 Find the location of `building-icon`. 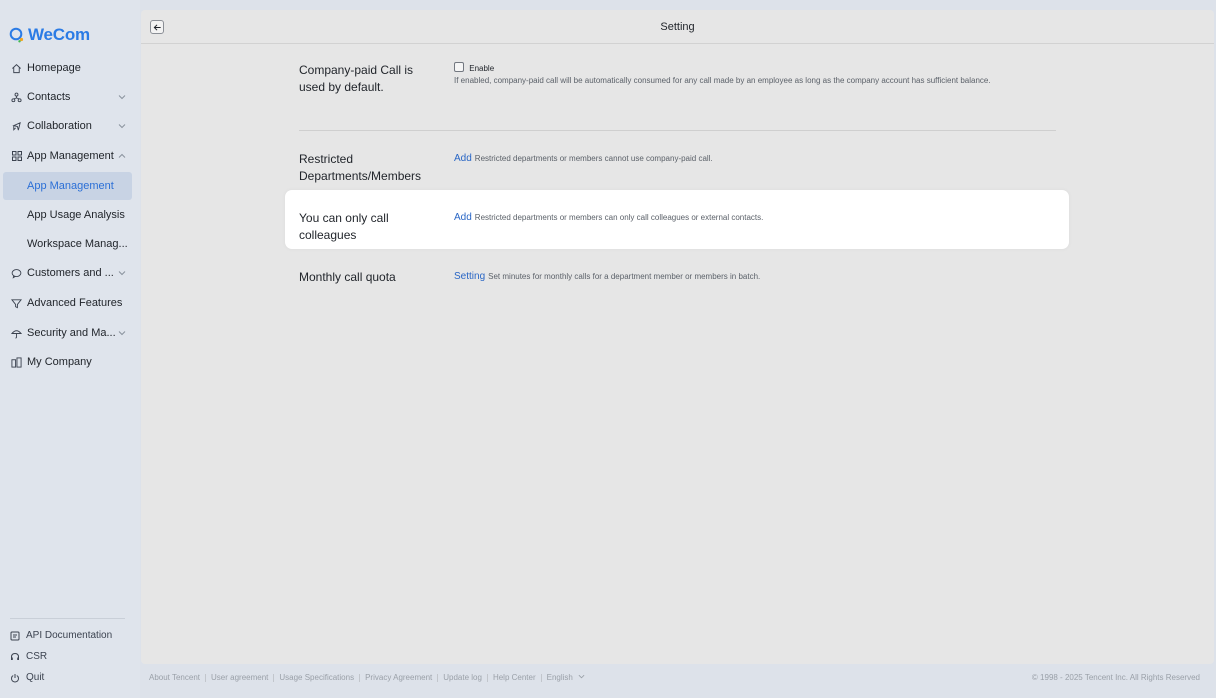

building-icon is located at coordinates (16, 362).